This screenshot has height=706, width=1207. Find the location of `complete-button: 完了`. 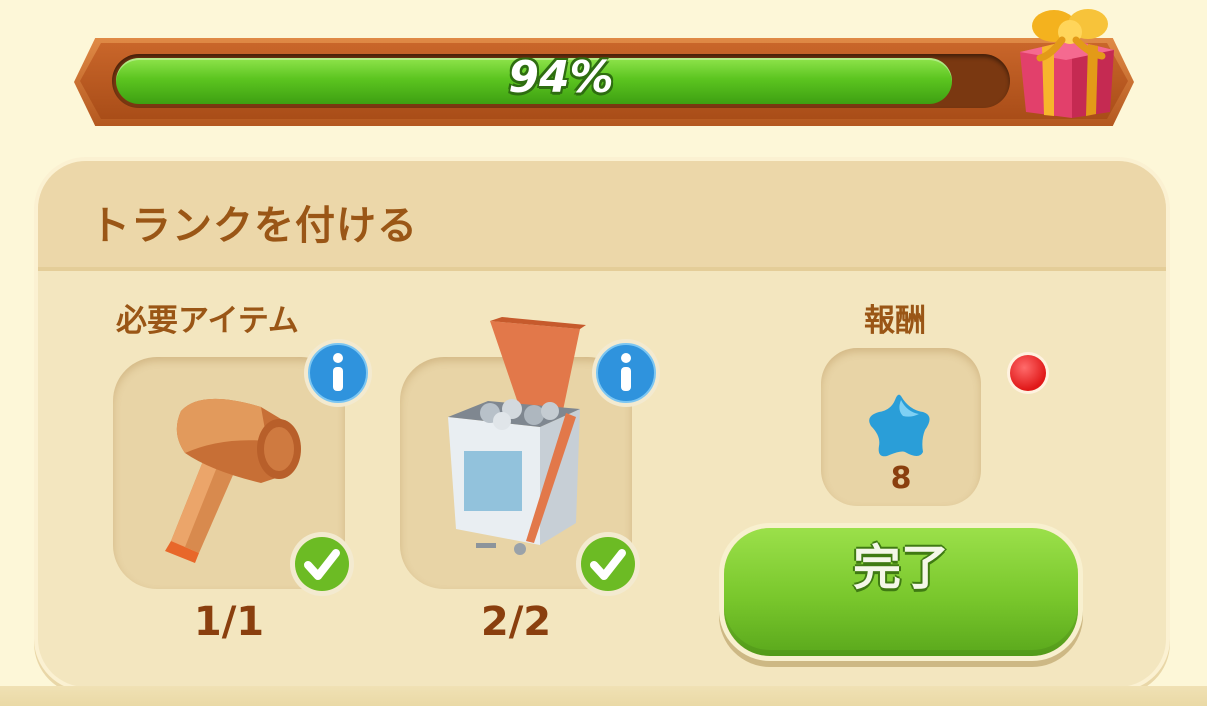

complete-button: 完了 is located at coordinates (901, 592).